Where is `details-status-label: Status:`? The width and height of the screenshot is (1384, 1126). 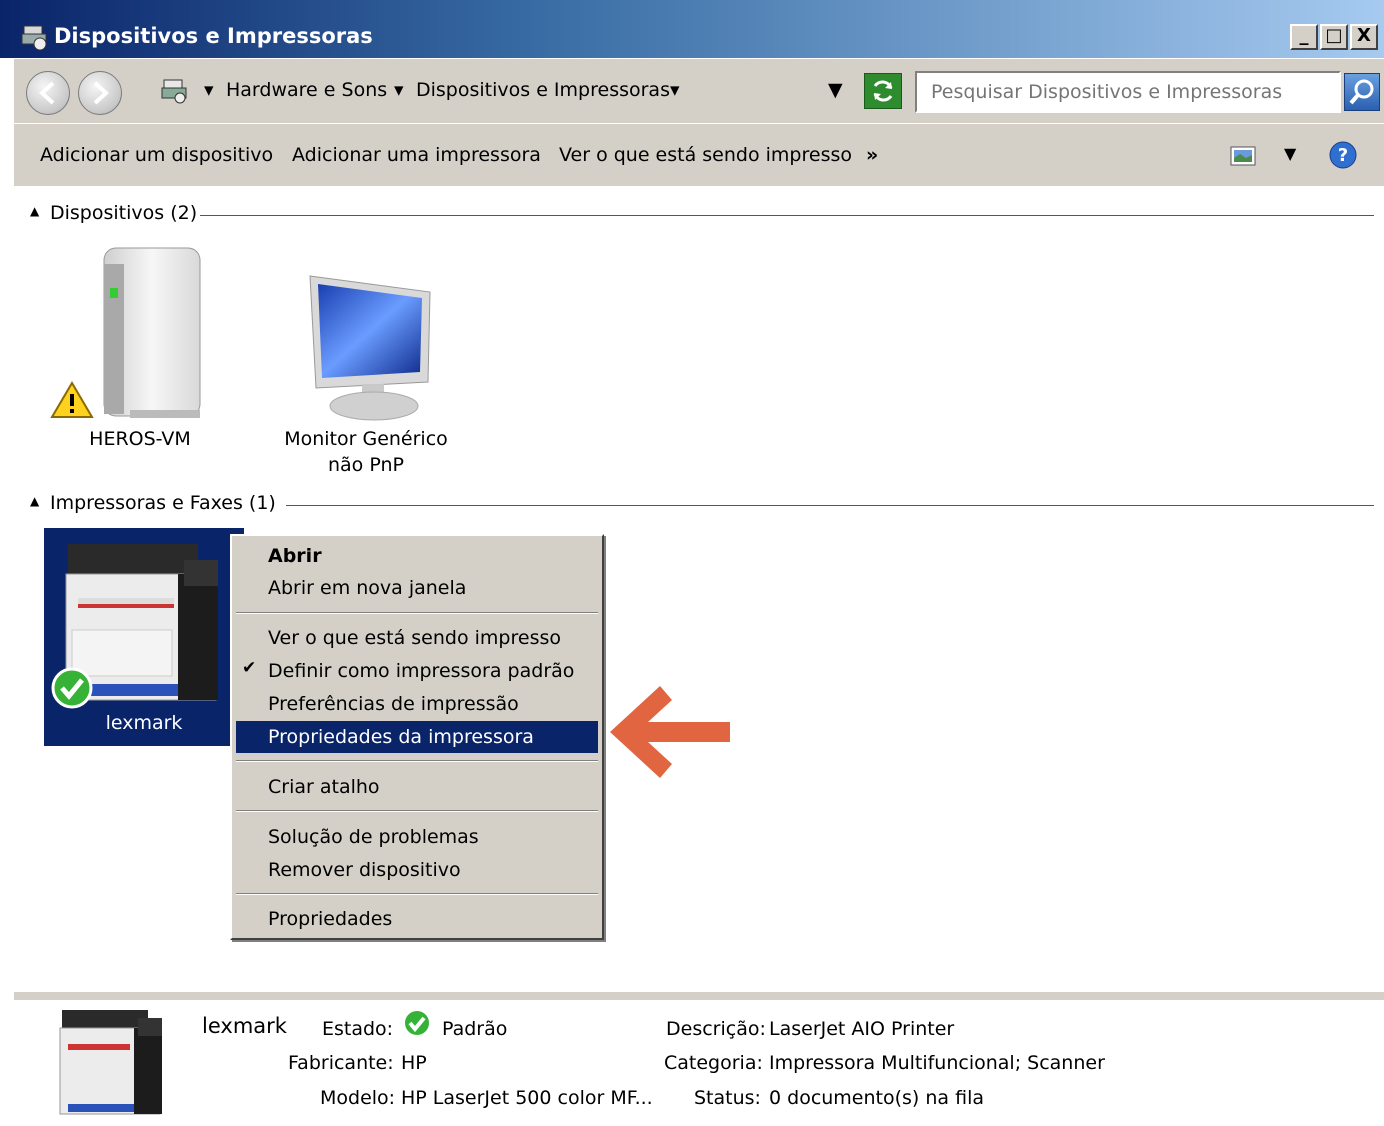
details-status-label: Status: is located at coordinates (727, 1098).